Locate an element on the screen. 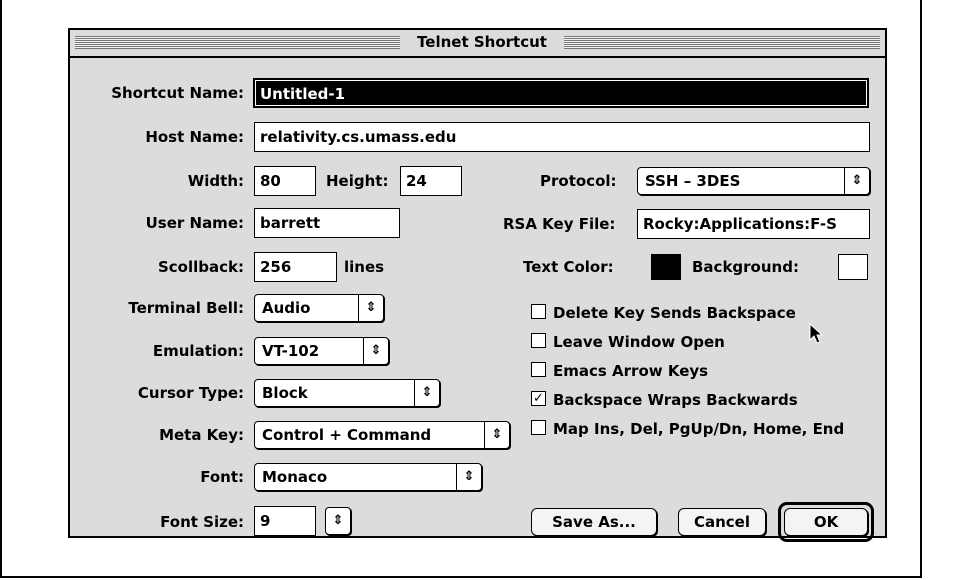  cursor-type-value: Block is located at coordinates (285, 393).